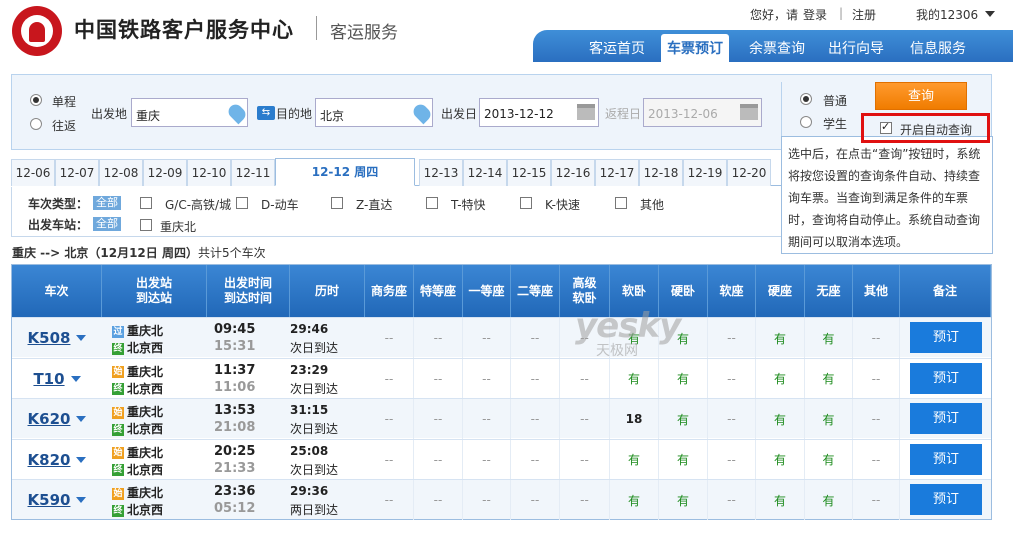  I want to click on train-number-cell: K620, so click(57, 419).